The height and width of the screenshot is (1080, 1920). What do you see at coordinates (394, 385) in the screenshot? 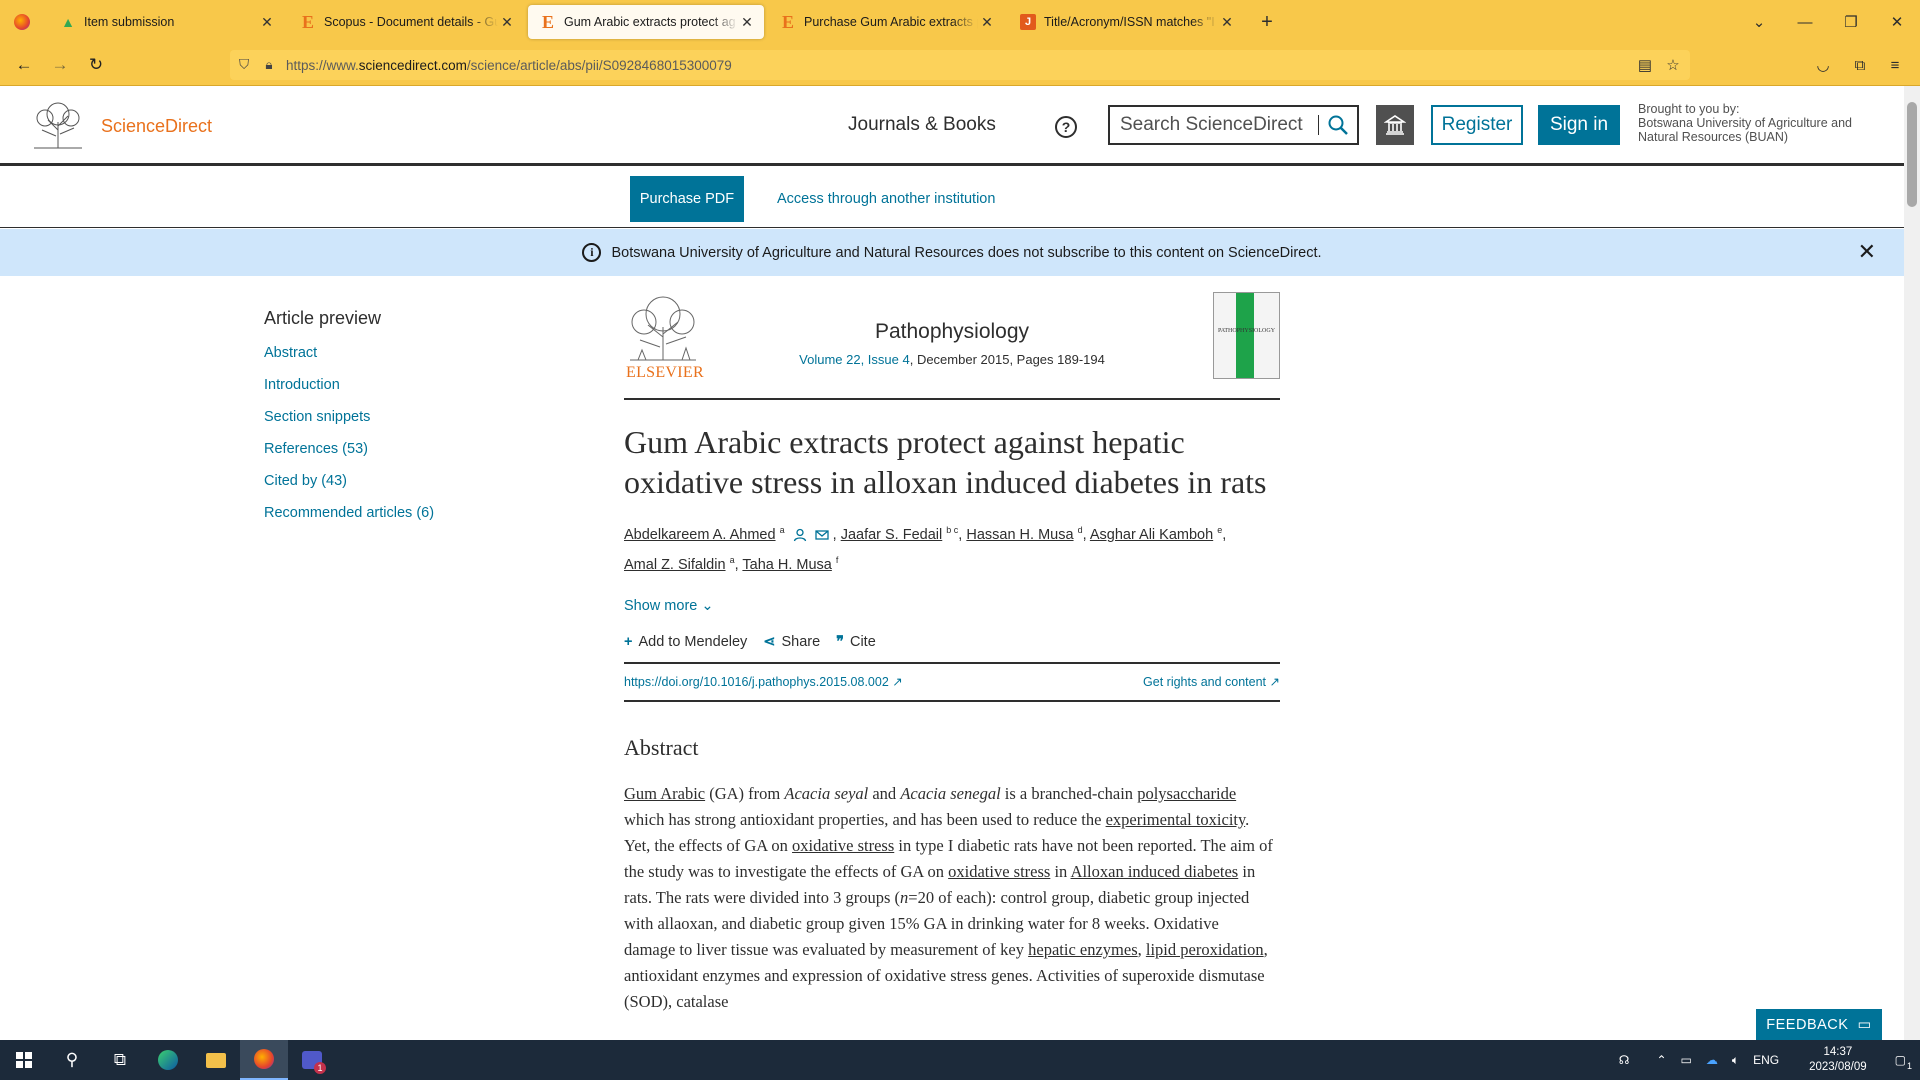
I see `nav-link-introduction: Introduction` at bounding box center [394, 385].